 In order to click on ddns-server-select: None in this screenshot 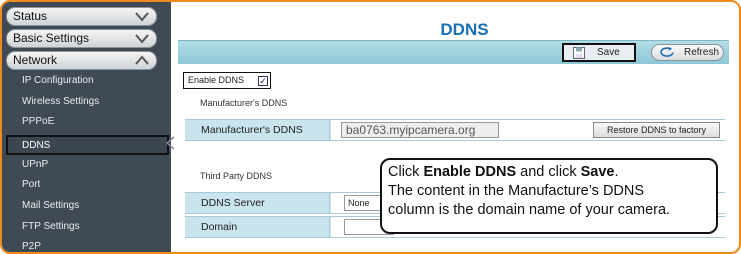, I will do `click(364, 203)`.